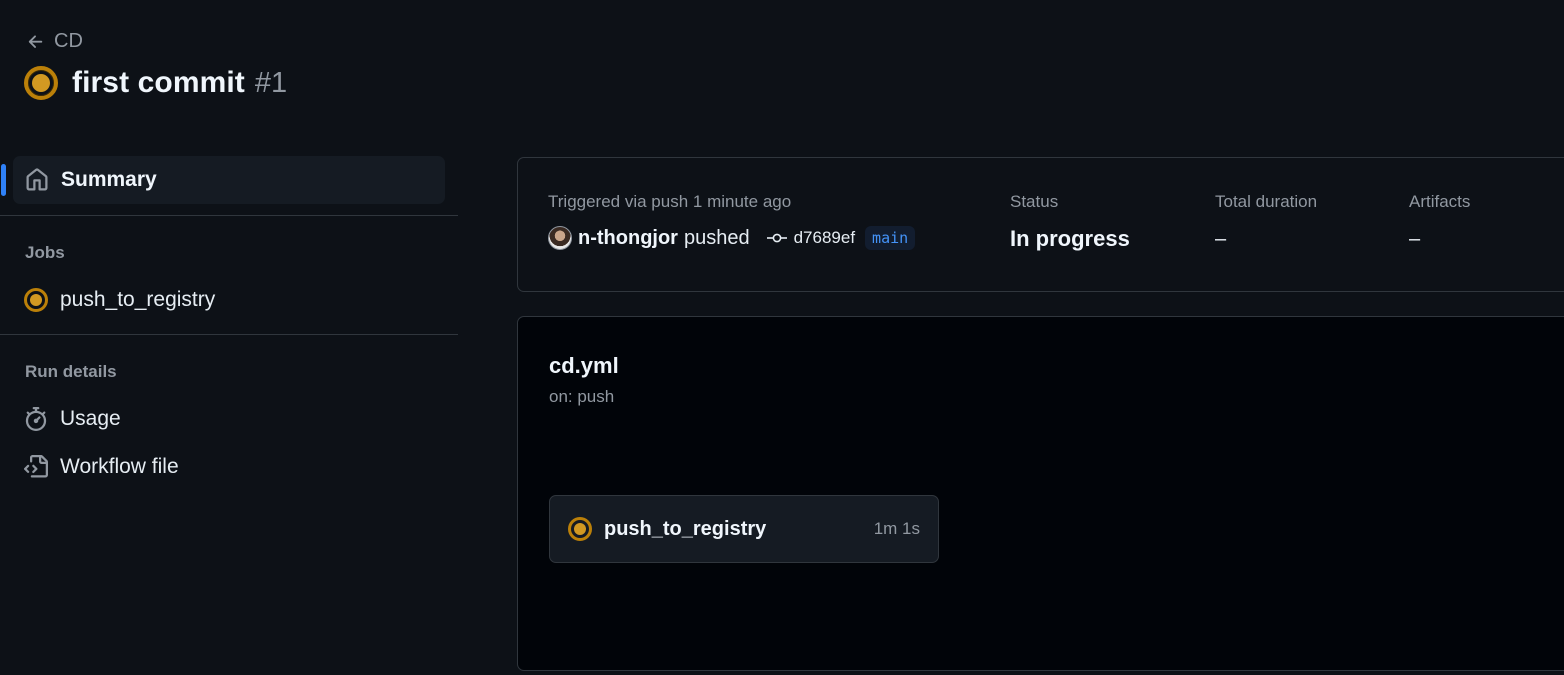  Describe the element at coordinates (670, 201) in the screenshot. I see `trigger-text: Triggered via push 1 minute ago` at that location.